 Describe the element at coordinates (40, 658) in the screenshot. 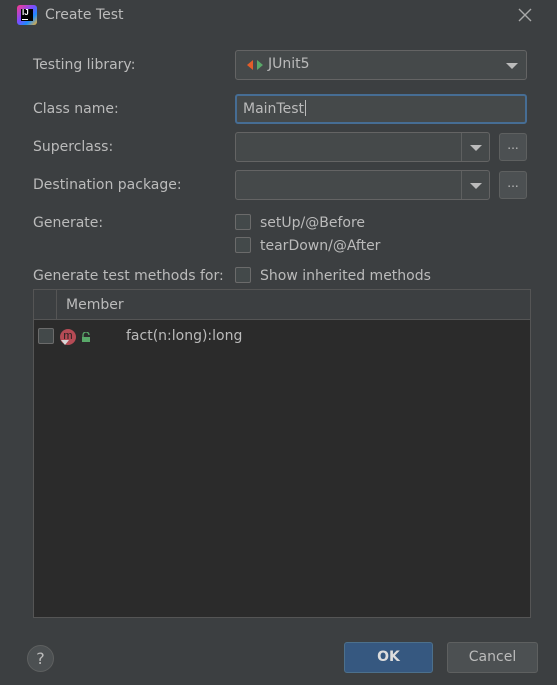

I see `help-button: ?` at that location.